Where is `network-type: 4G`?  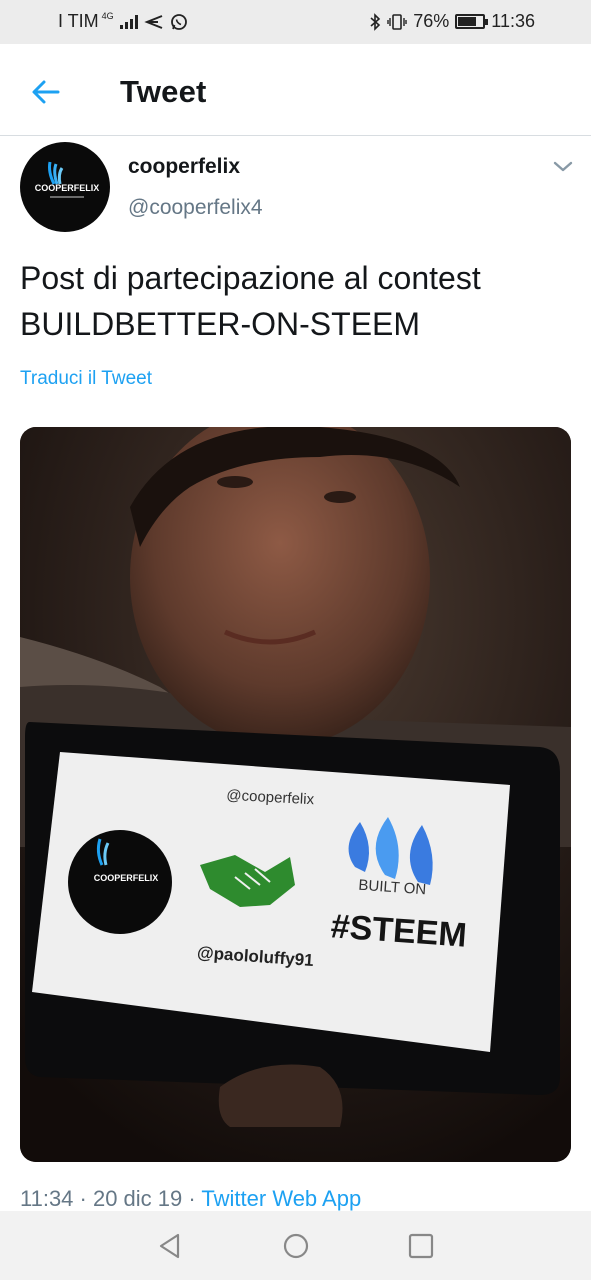
network-type: 4G is located at coordinates (107, 15).